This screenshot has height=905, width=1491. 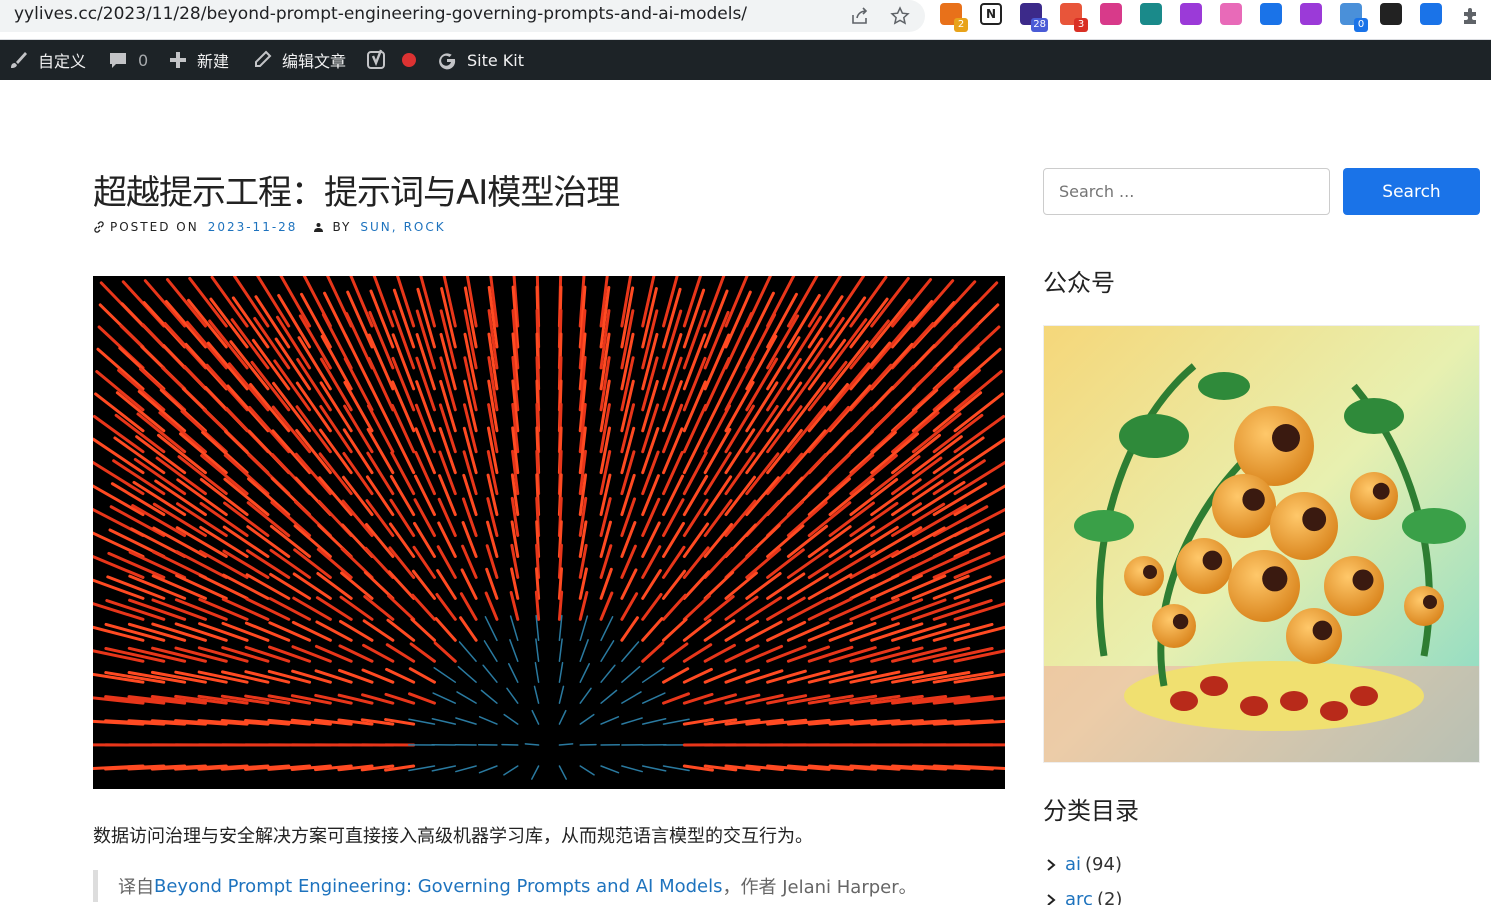 I want to click on extension-badge: 0, so click(x=1361, y=25).